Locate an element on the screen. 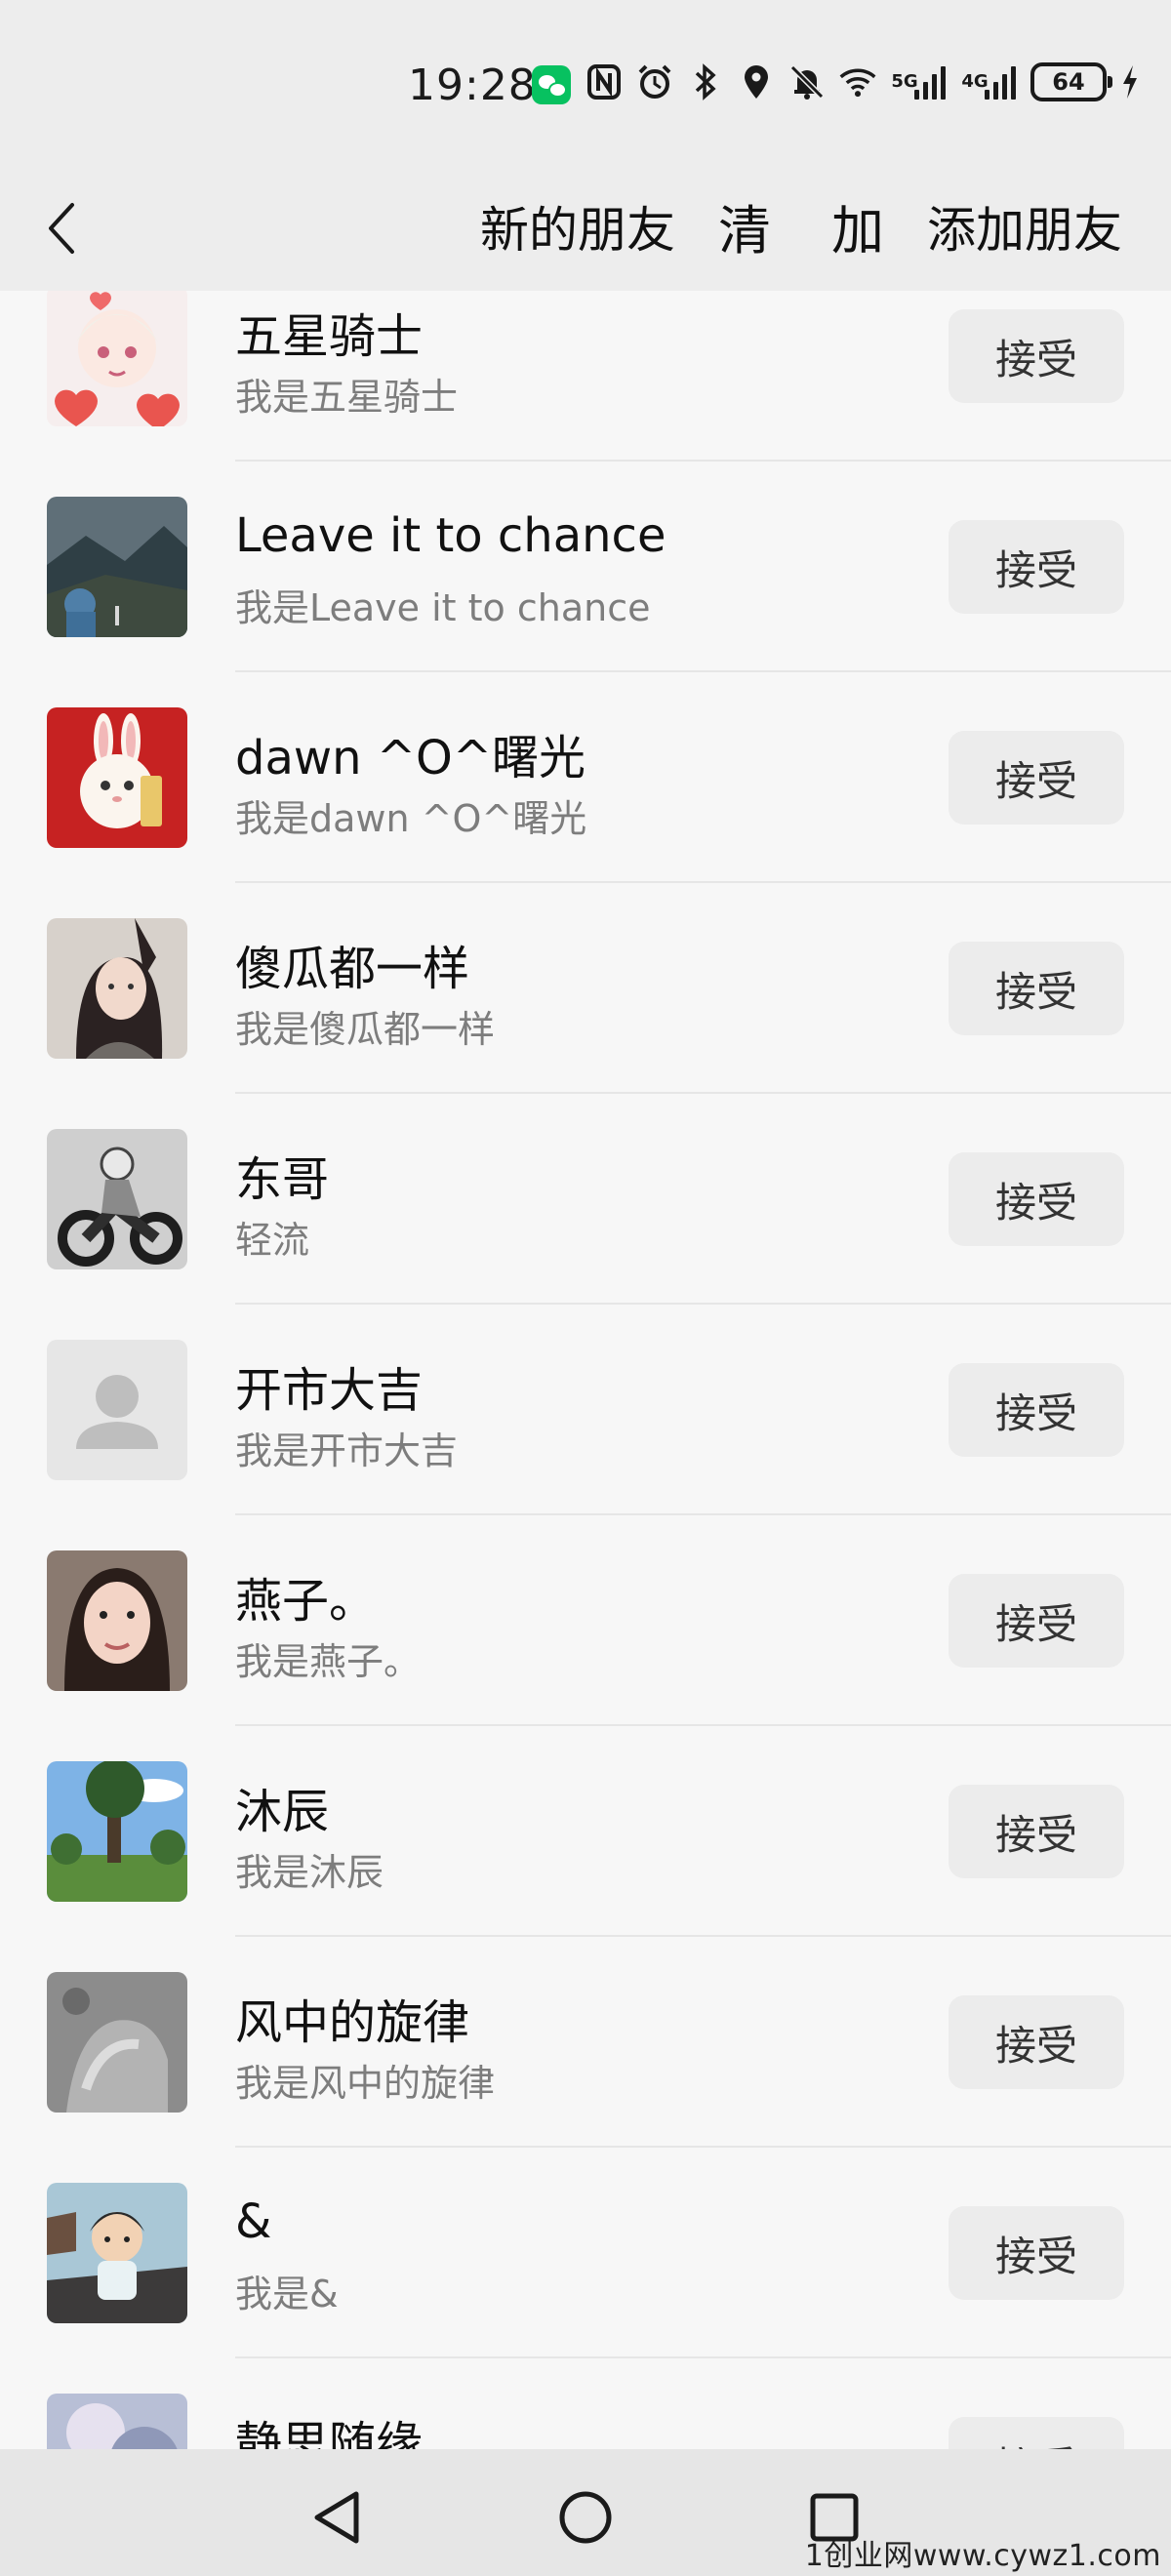  chevron-left-icon is located at coordinates (61, 228).